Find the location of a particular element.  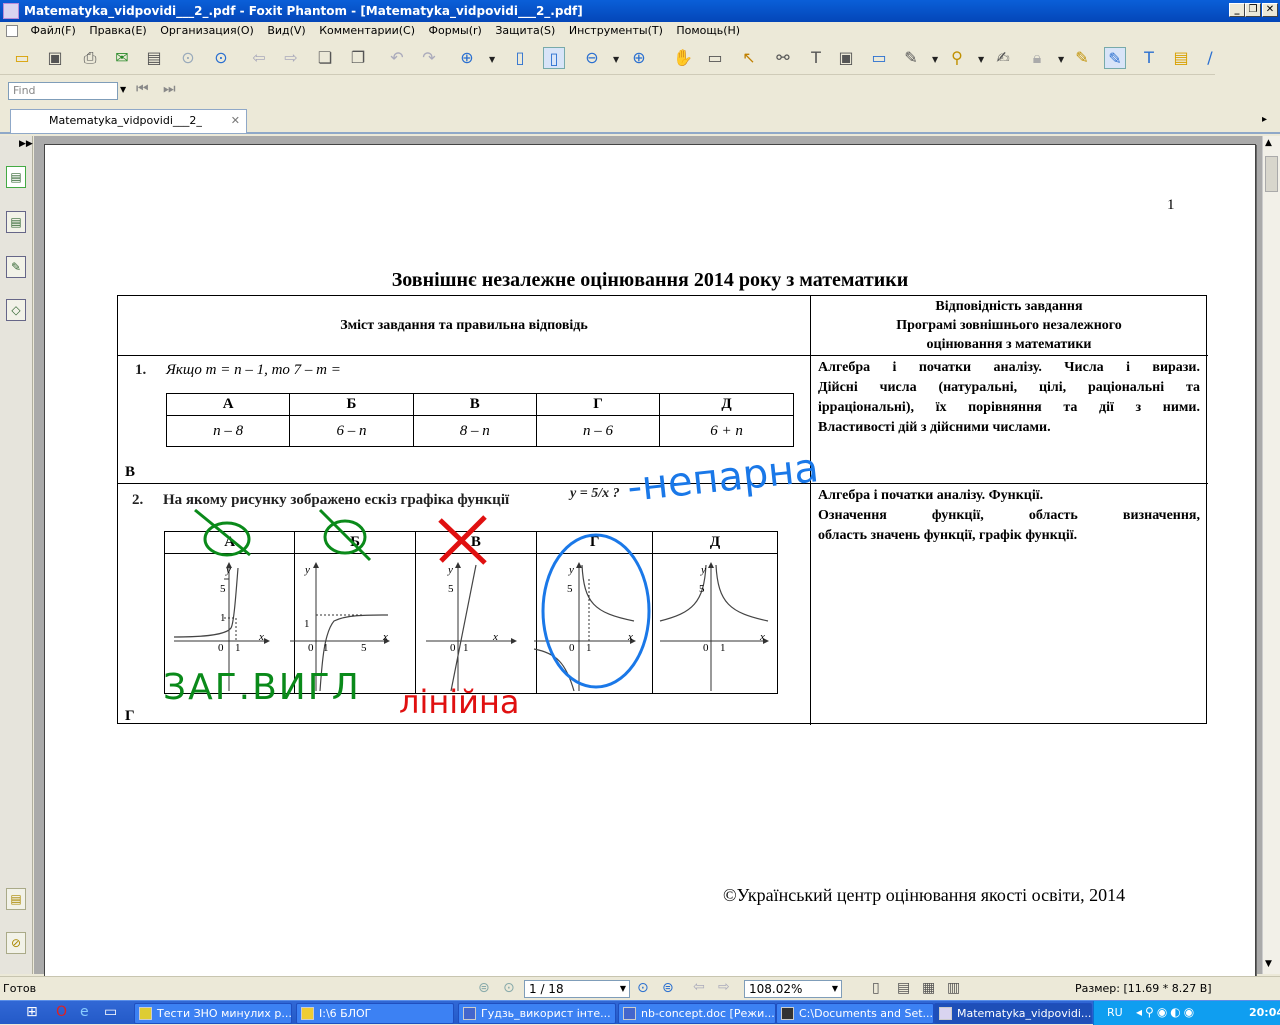

fit-page-icon: ▯ is located at coordinates (520, 58).